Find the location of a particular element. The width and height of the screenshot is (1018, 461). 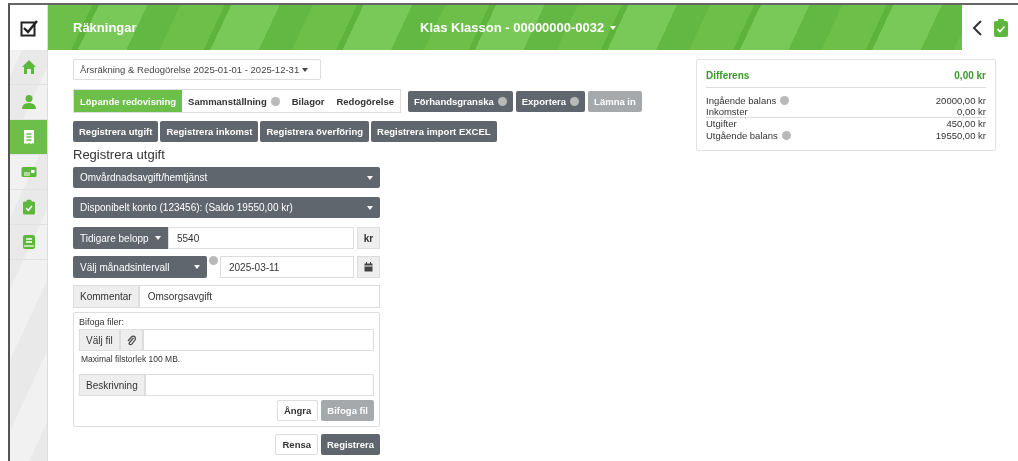

register-button: Registrera import EXCEL is located at coordinates (434, 131).